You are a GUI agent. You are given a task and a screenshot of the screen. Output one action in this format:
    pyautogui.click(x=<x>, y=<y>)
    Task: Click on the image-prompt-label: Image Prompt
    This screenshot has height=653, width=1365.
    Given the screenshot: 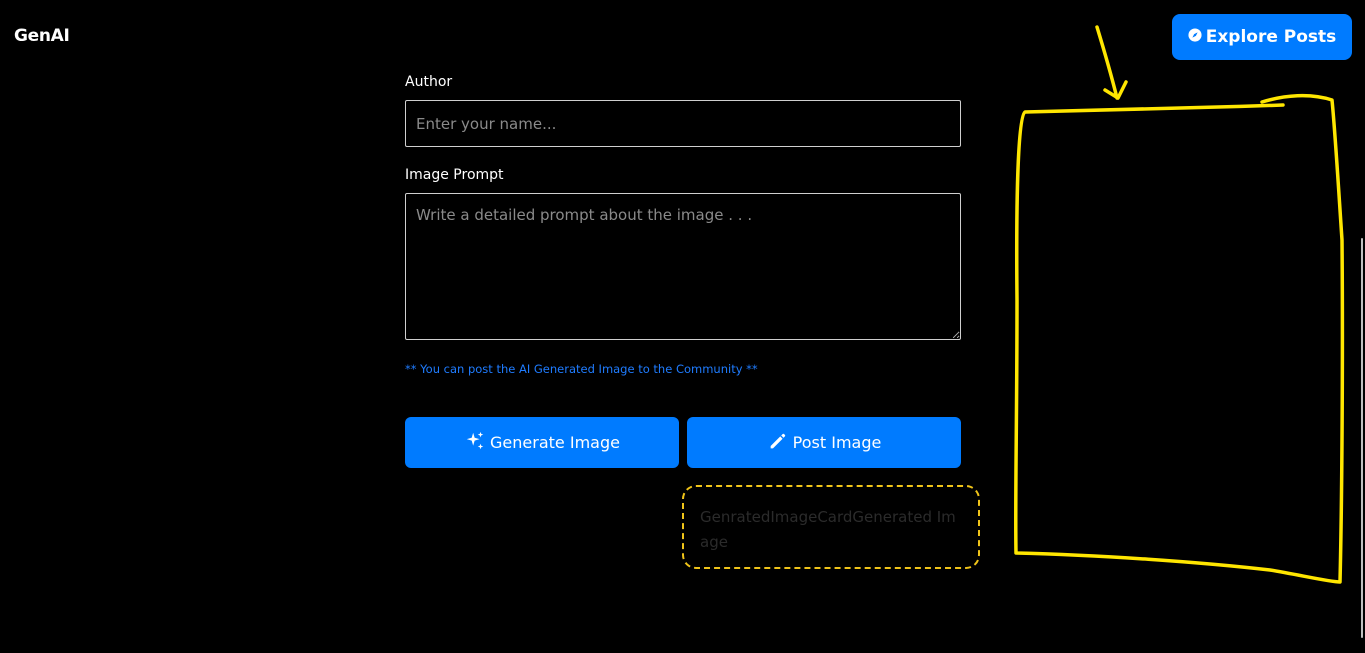 What is the action you would take?
    pyautogui.click(x=454, y=175)
    